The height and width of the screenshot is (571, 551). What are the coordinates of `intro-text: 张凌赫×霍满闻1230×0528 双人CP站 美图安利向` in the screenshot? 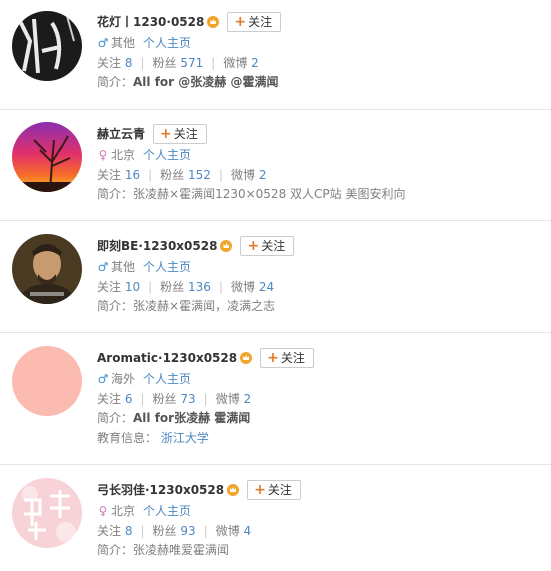 It's located at (269, 194).